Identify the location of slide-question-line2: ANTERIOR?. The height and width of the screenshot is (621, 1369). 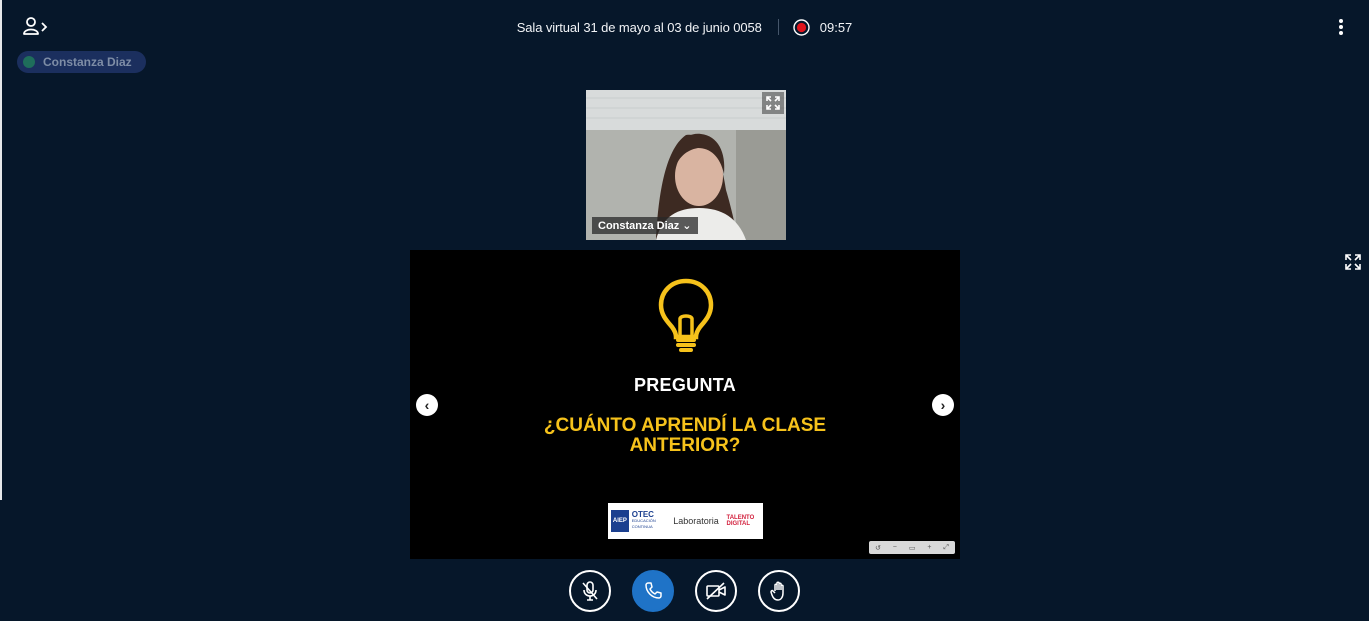
(685, 445).